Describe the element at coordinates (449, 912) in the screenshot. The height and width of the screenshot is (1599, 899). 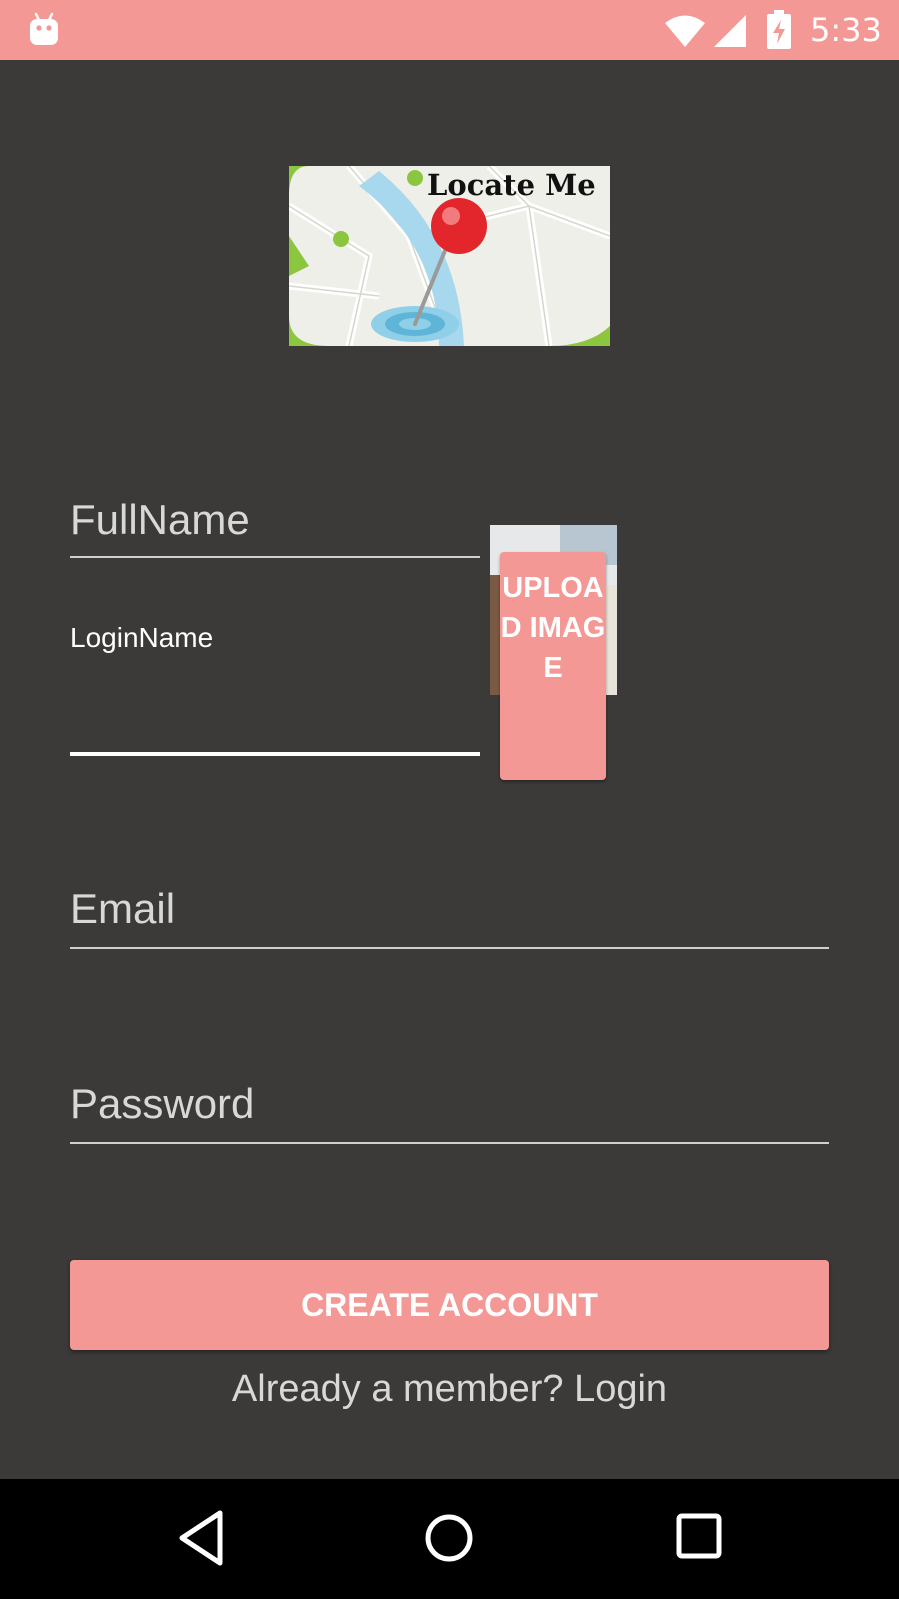
I see `email-field: Email` at that location.